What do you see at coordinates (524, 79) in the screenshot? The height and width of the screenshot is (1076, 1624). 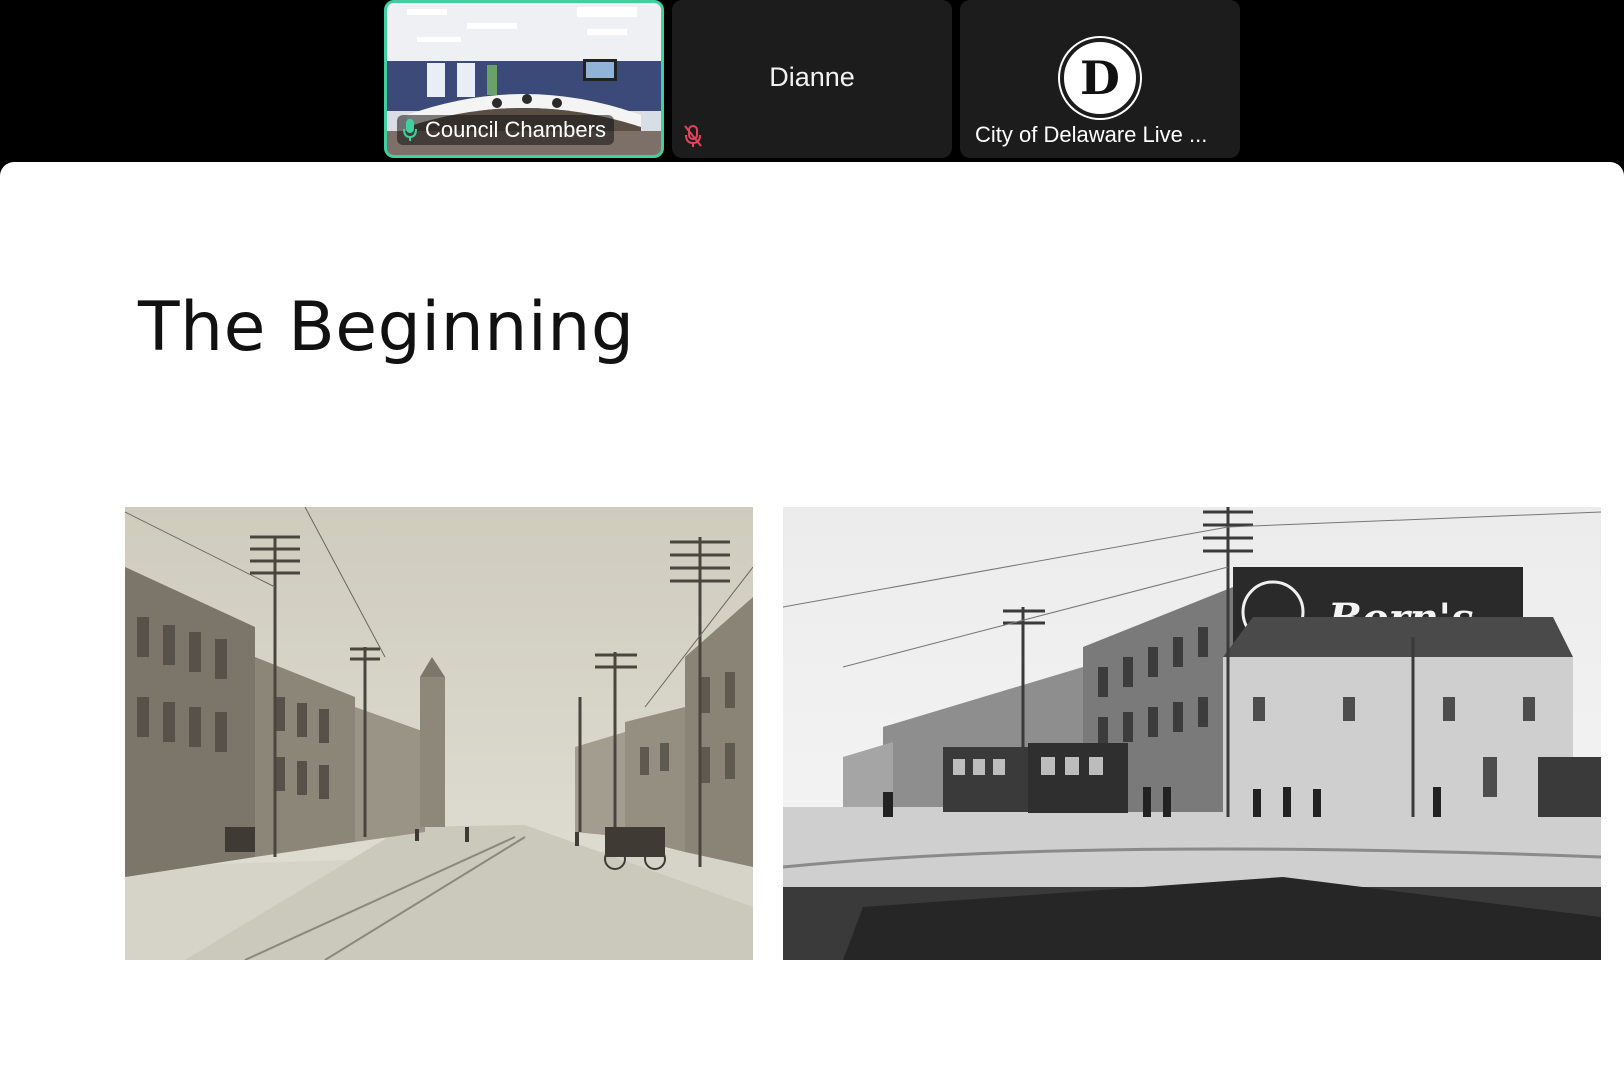 I see `participant-tile-council-chambers: Council Chambers` at bounding box center [524, 79].